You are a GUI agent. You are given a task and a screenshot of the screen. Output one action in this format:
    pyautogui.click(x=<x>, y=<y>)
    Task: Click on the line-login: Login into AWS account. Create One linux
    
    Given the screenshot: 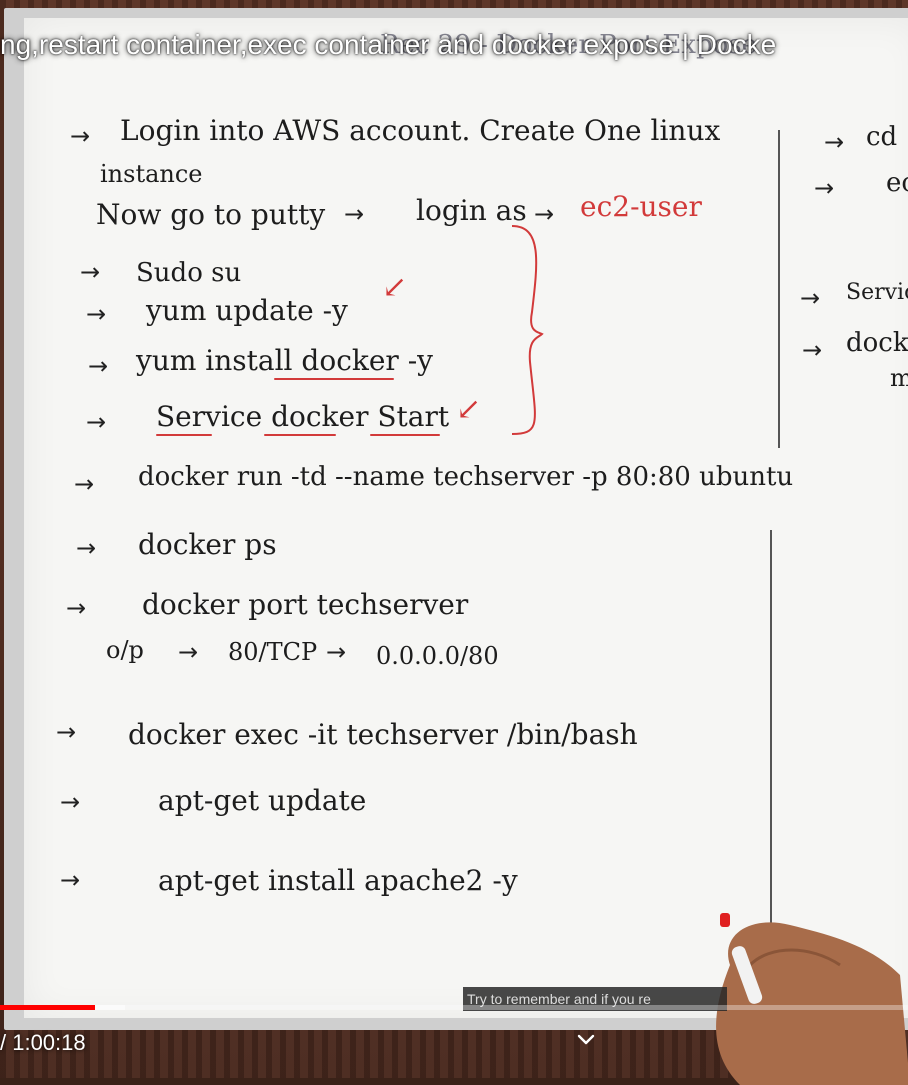 What is the action you would take?
    pyautogui.click(x=420, y=130)
    